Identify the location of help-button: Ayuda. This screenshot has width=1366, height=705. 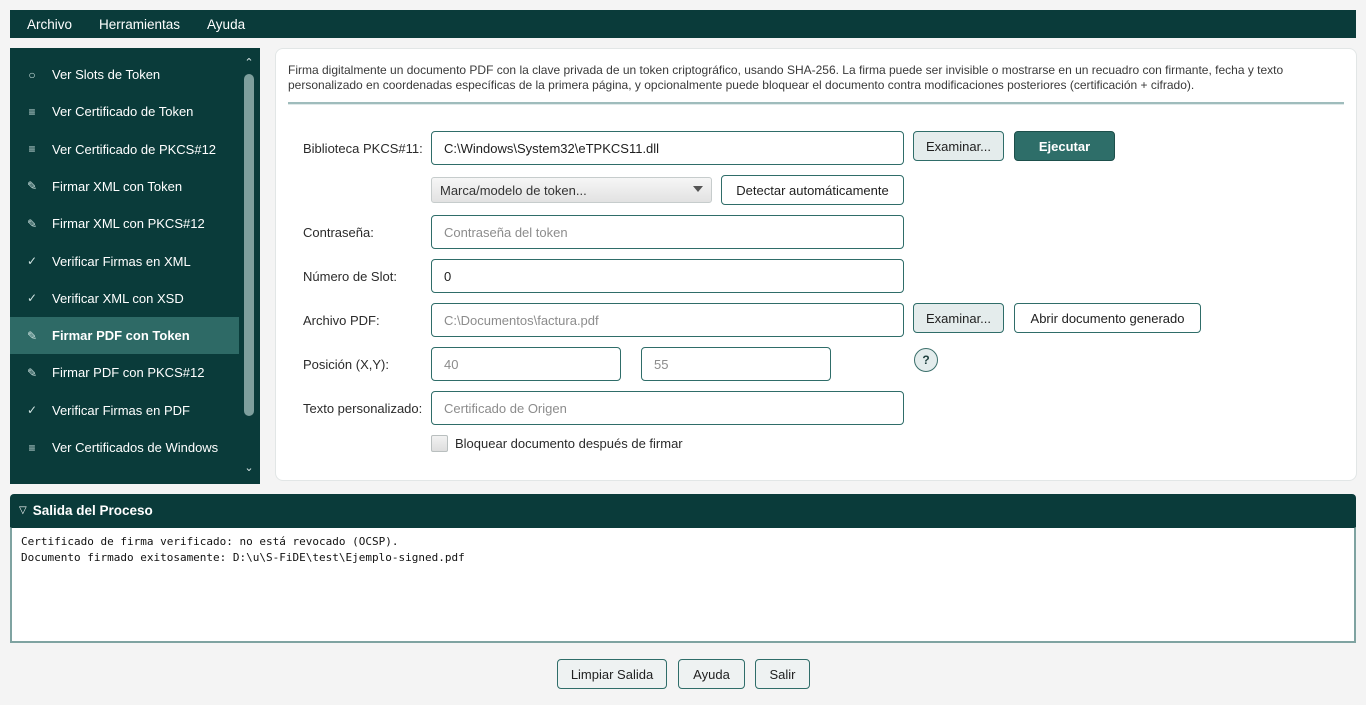
(711, 674).